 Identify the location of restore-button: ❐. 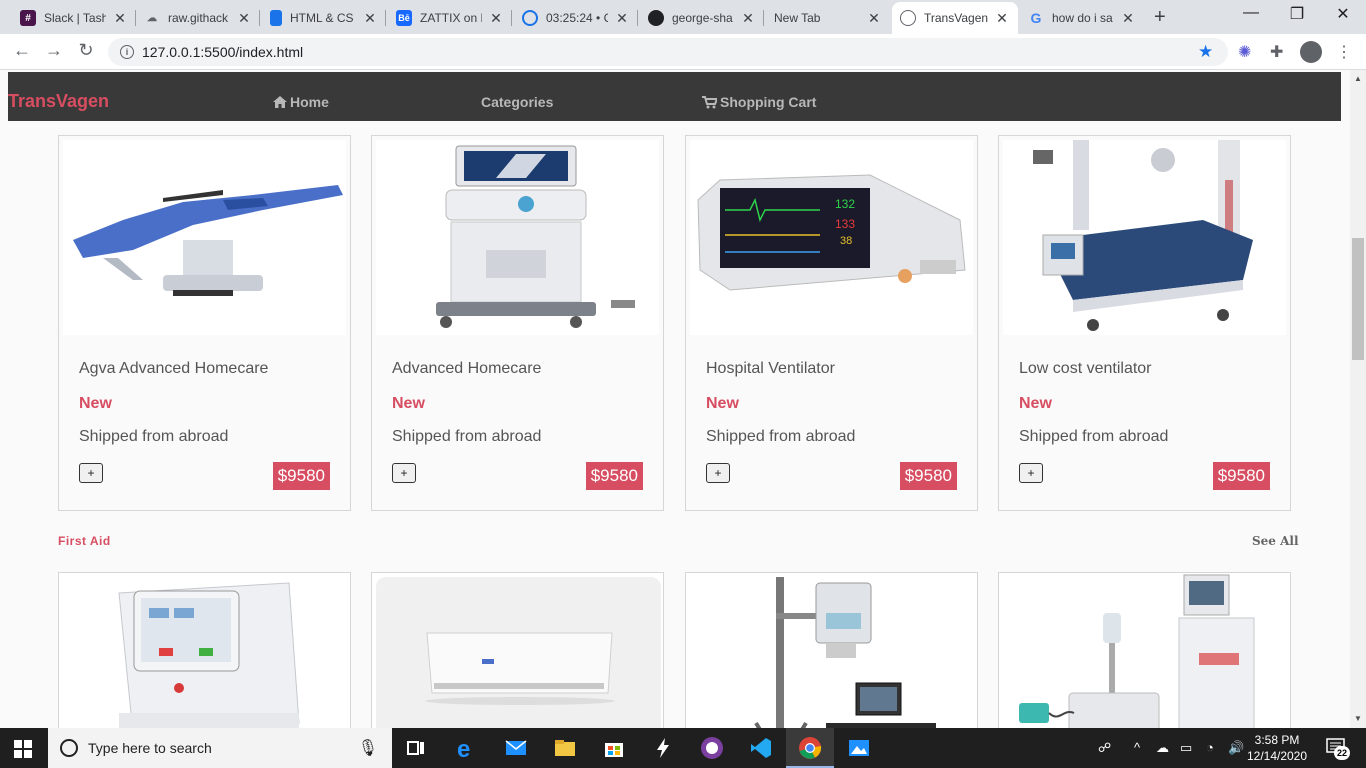
(1297, 14).